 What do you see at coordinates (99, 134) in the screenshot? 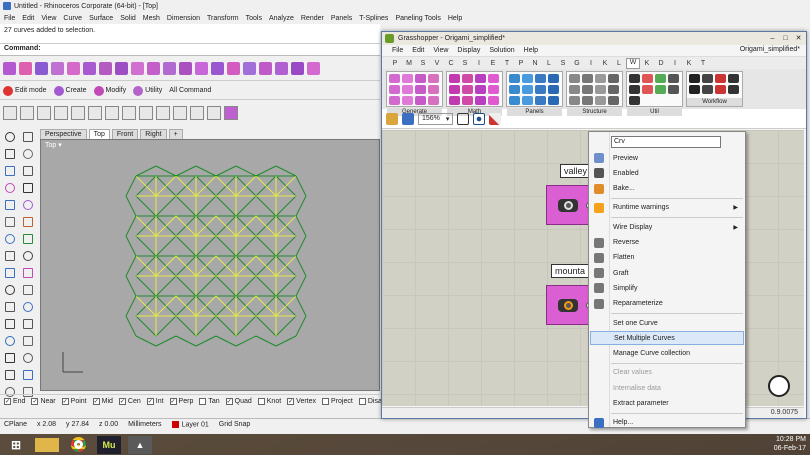
I see `tab-top: Top` at bounding box center [99, 134].